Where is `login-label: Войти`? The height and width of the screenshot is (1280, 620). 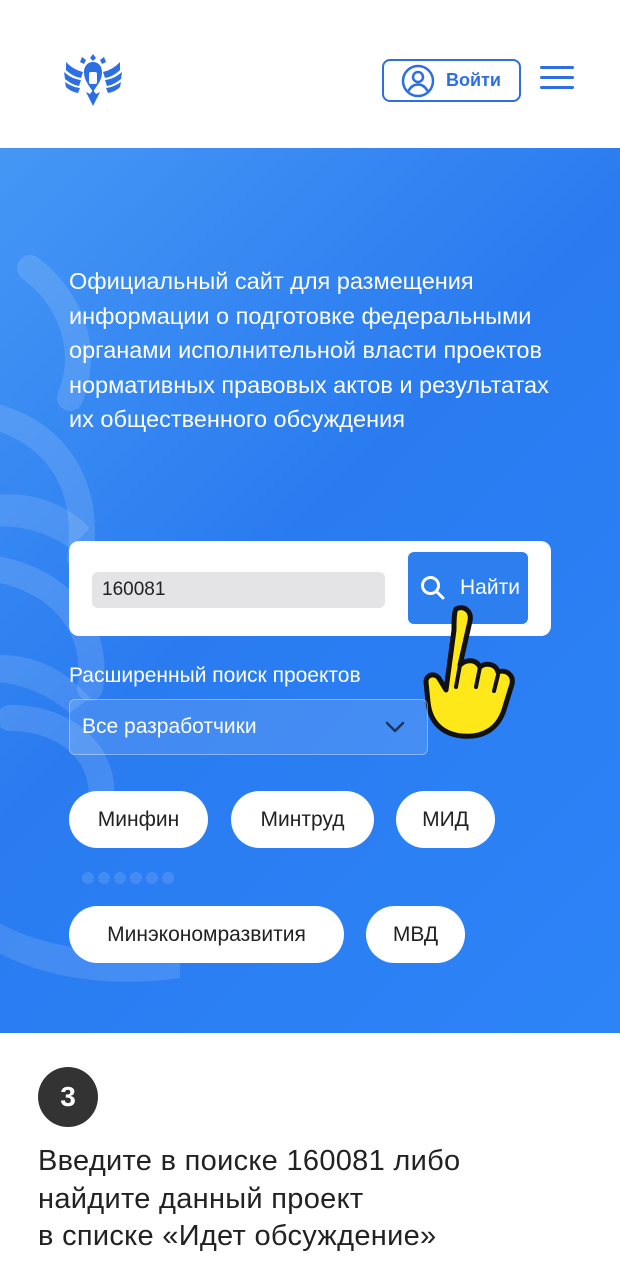 login-label: Войти is located at coordinates (473, 80).